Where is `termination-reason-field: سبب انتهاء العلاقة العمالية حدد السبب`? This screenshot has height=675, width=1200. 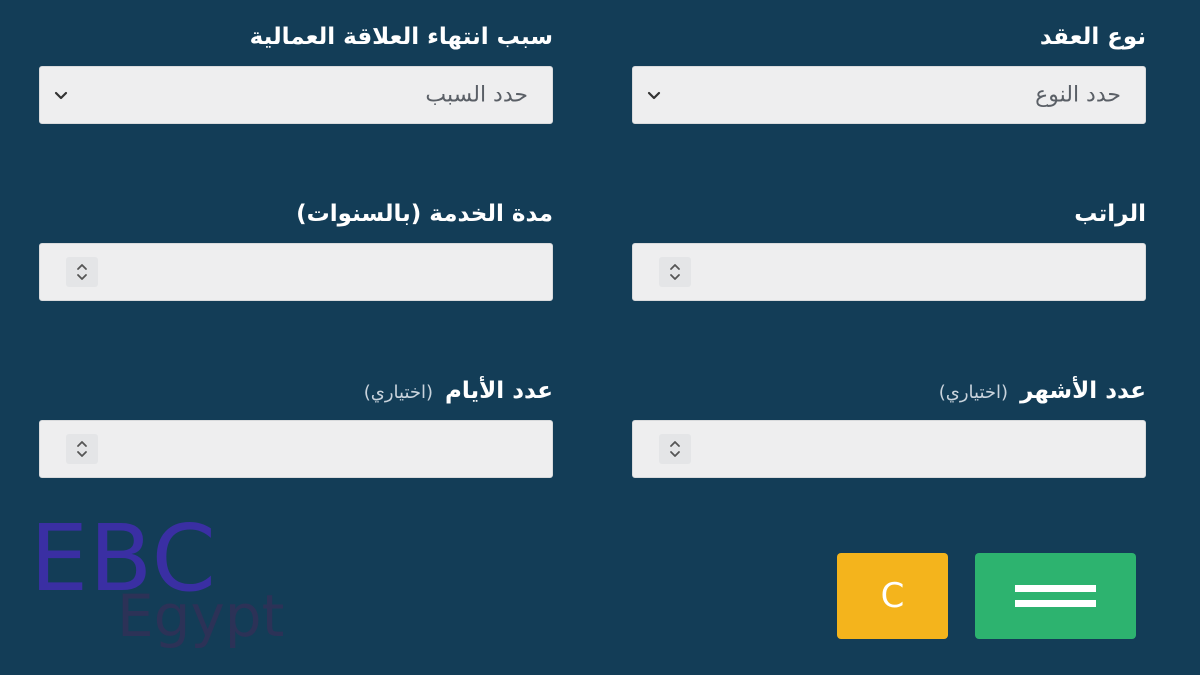
termination-reason-field: سبب انتهاء العلاقة العمالية حدد السبب is located at coordinates (296, 74).